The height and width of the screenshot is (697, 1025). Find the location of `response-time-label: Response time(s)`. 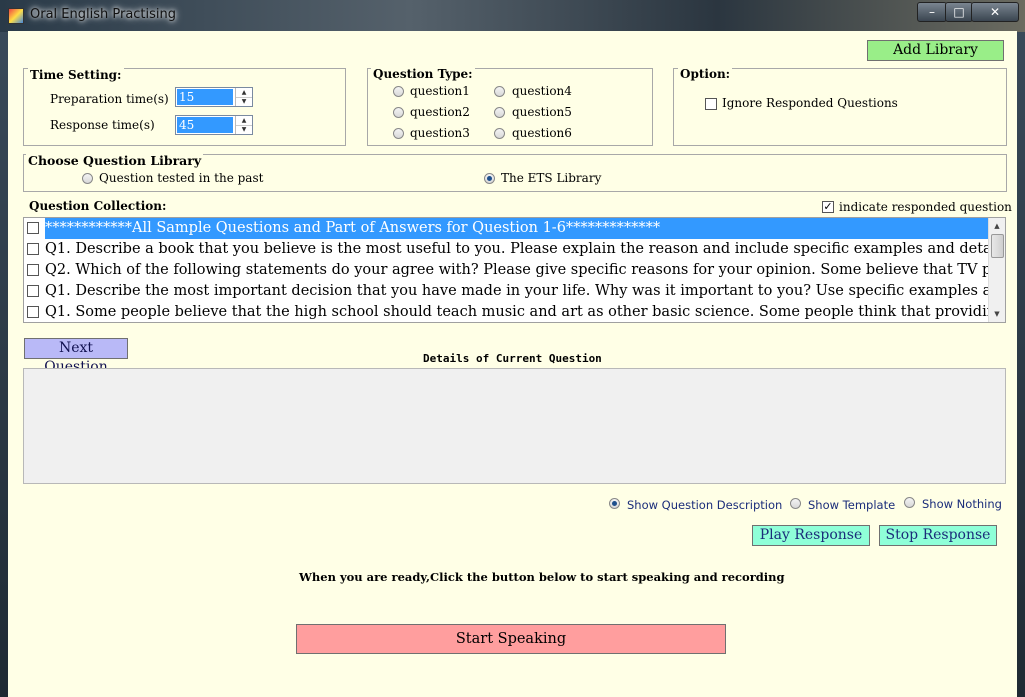

response-time-label: Response time(s) is located at coordinates (102, 125).